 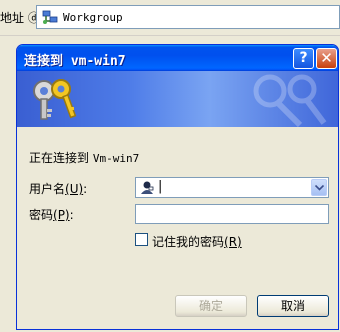 I want to click on chevron-down-icon, so click(x=319, y=188).